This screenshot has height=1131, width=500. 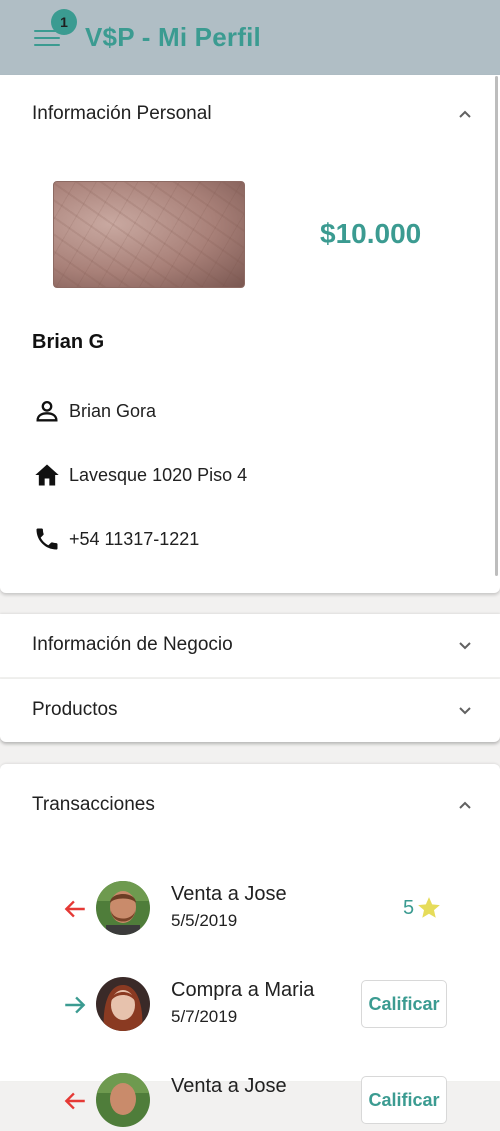 I want to click on home-icon, so click(x=47, y=475).